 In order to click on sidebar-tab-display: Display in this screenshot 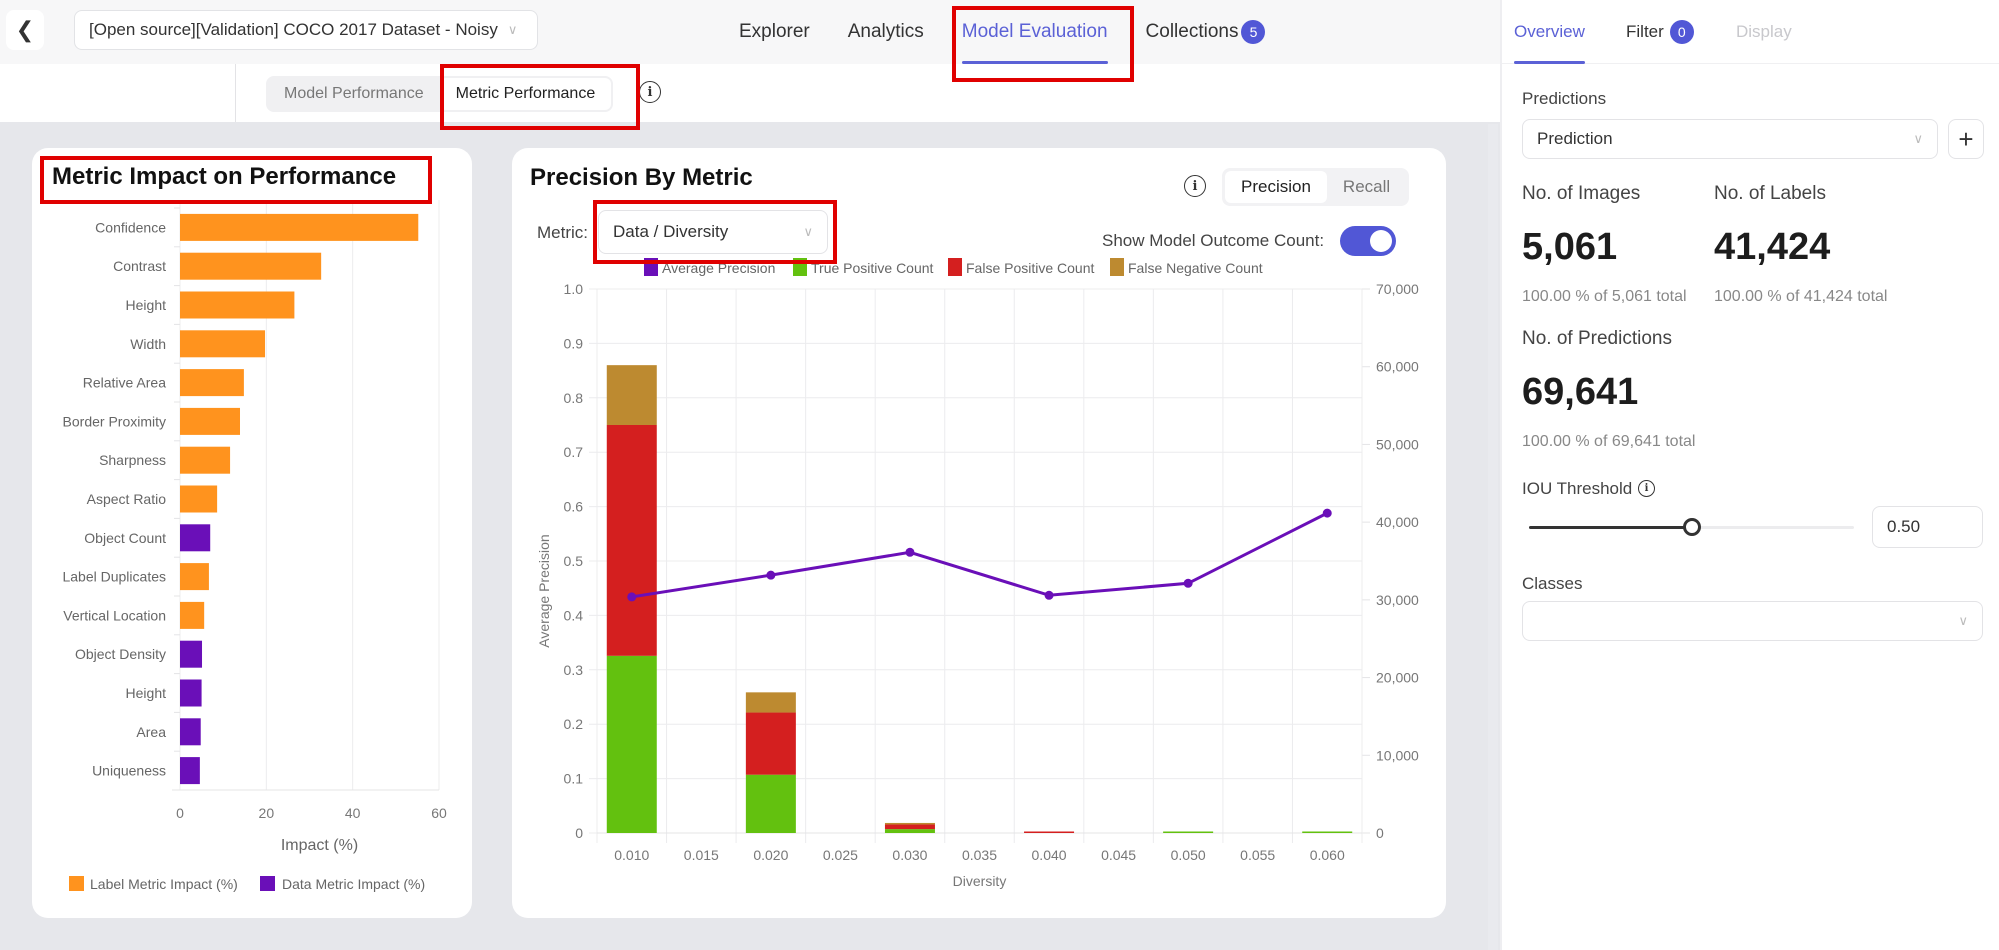, I will do `click(1764, 32)`.